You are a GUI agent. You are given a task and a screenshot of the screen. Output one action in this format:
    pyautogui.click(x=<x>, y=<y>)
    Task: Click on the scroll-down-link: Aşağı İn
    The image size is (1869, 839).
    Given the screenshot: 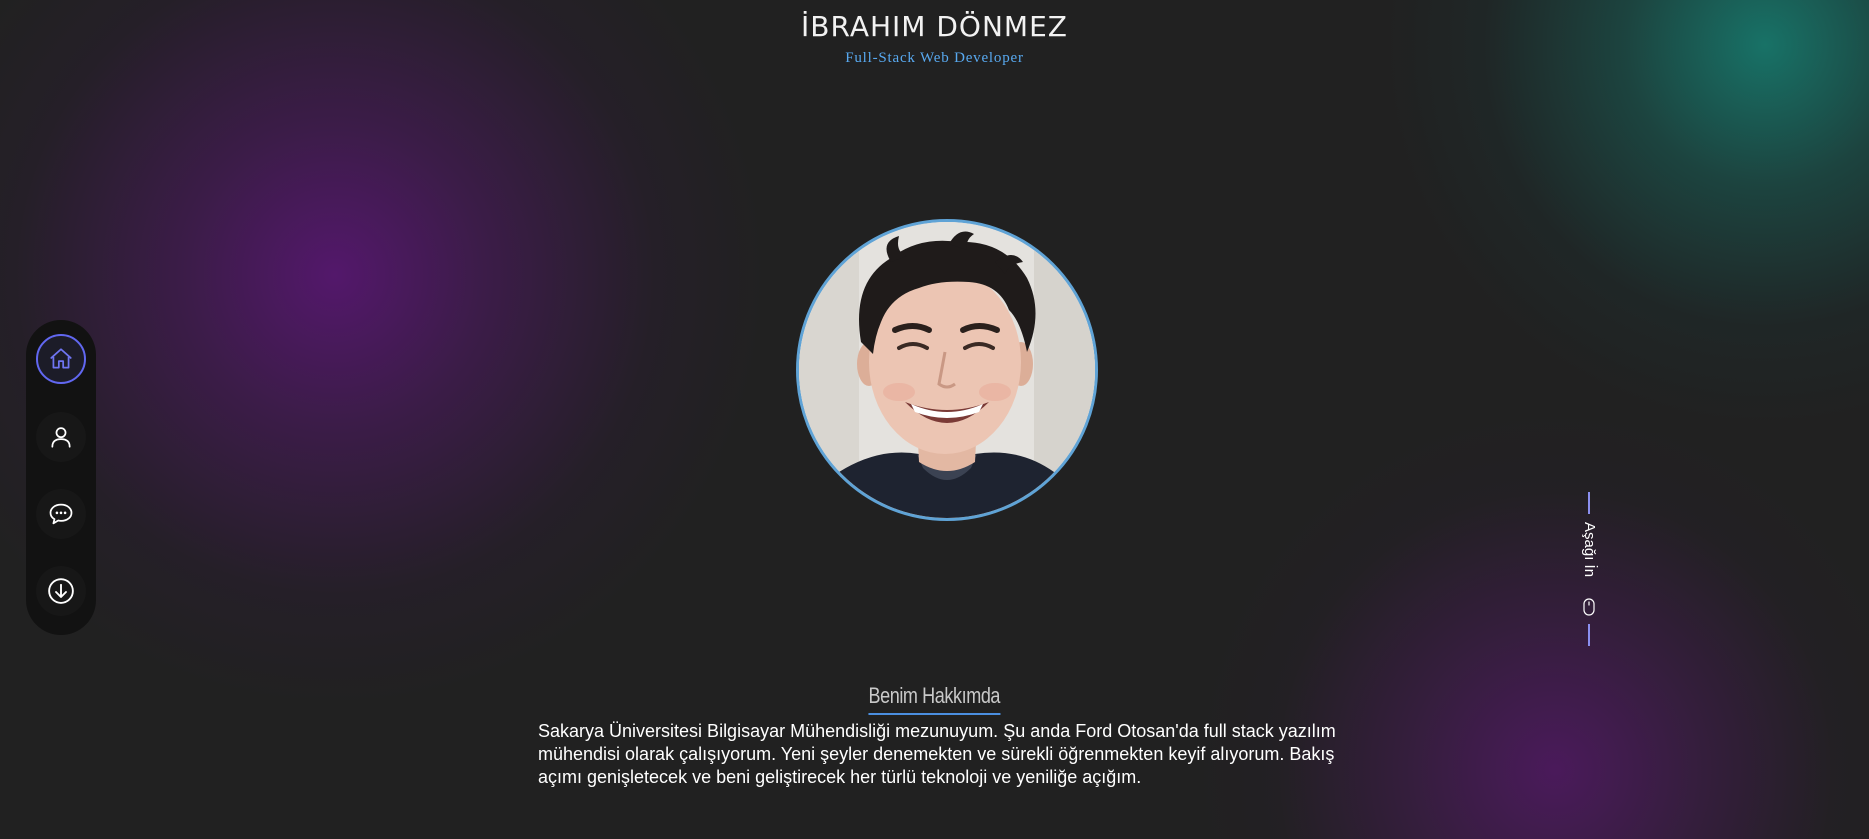 What is the action you would take?
    pyautogui.click(x=1589, y=570)
    